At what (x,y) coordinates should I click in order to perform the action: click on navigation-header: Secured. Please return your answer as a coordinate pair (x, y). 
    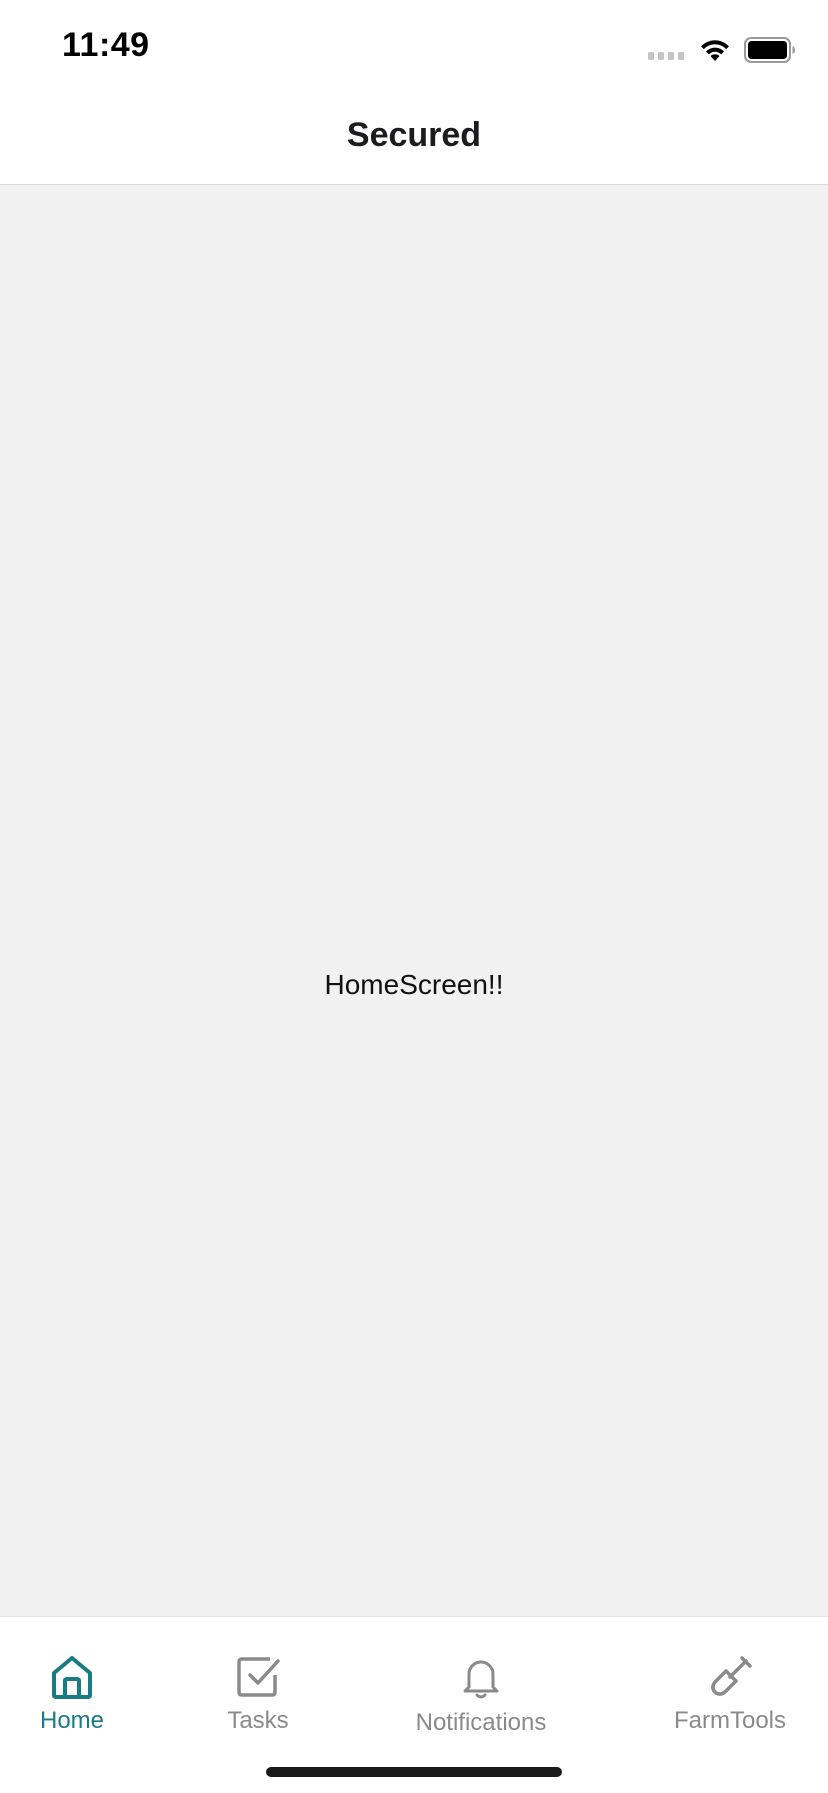
    Looking at the image, I should click on (414, 140).